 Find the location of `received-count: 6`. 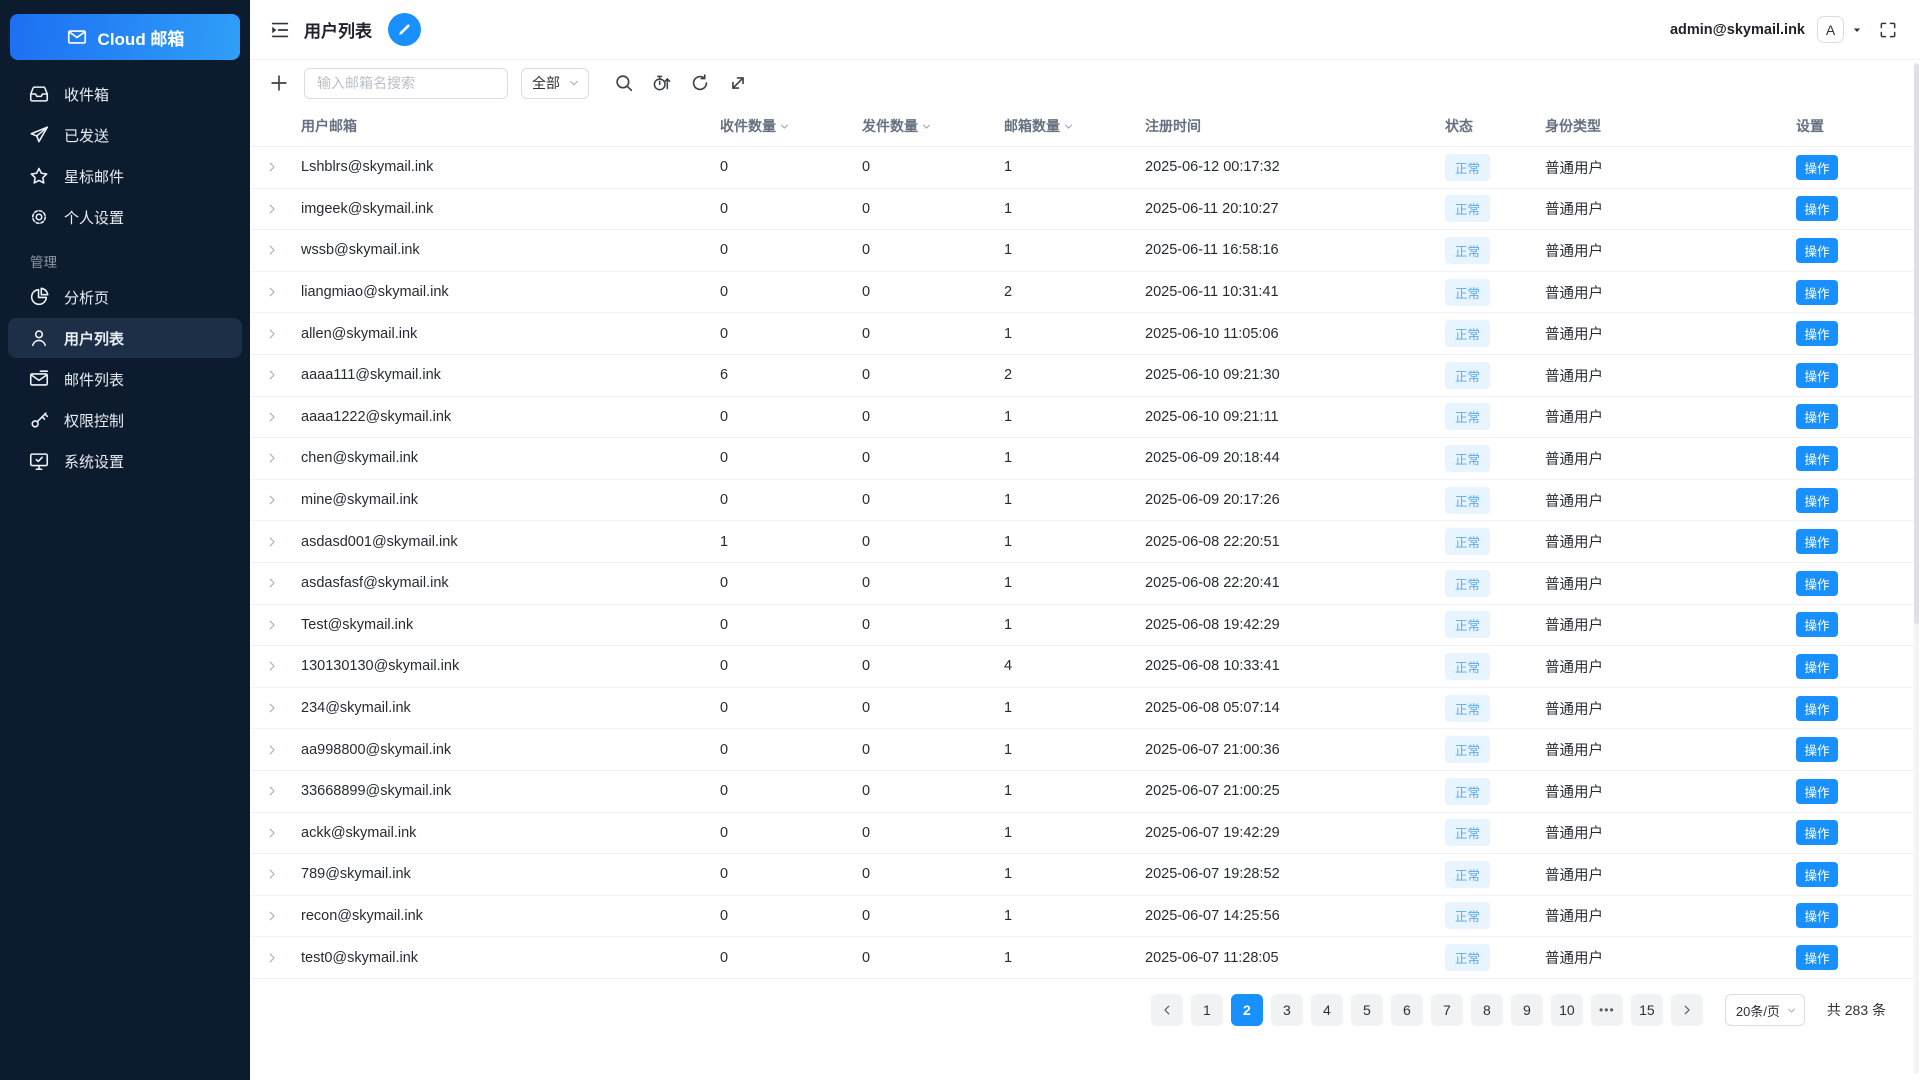

received-count: 6 is located at coordinates (724, 375).